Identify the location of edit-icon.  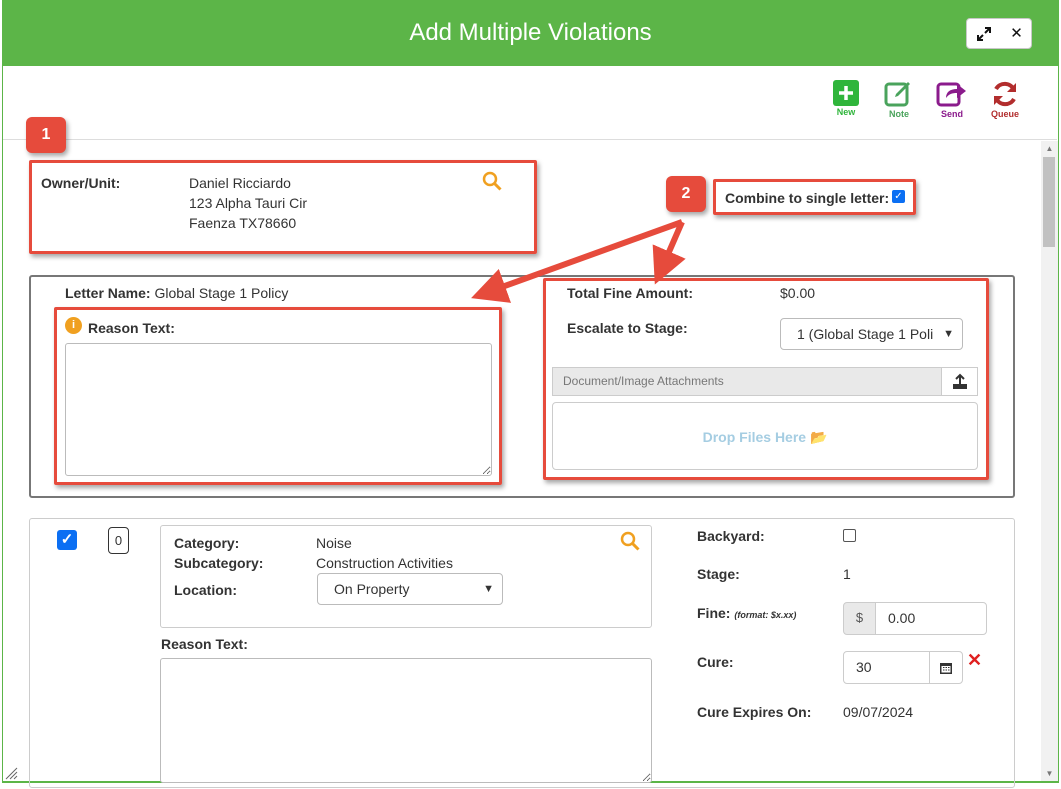
(897, 94).